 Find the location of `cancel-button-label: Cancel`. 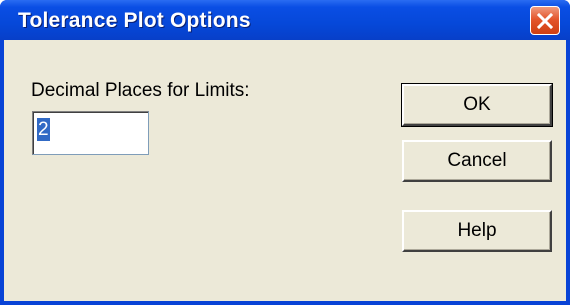

cancel-button-label: Cancel is located at coordinates (477, 160).